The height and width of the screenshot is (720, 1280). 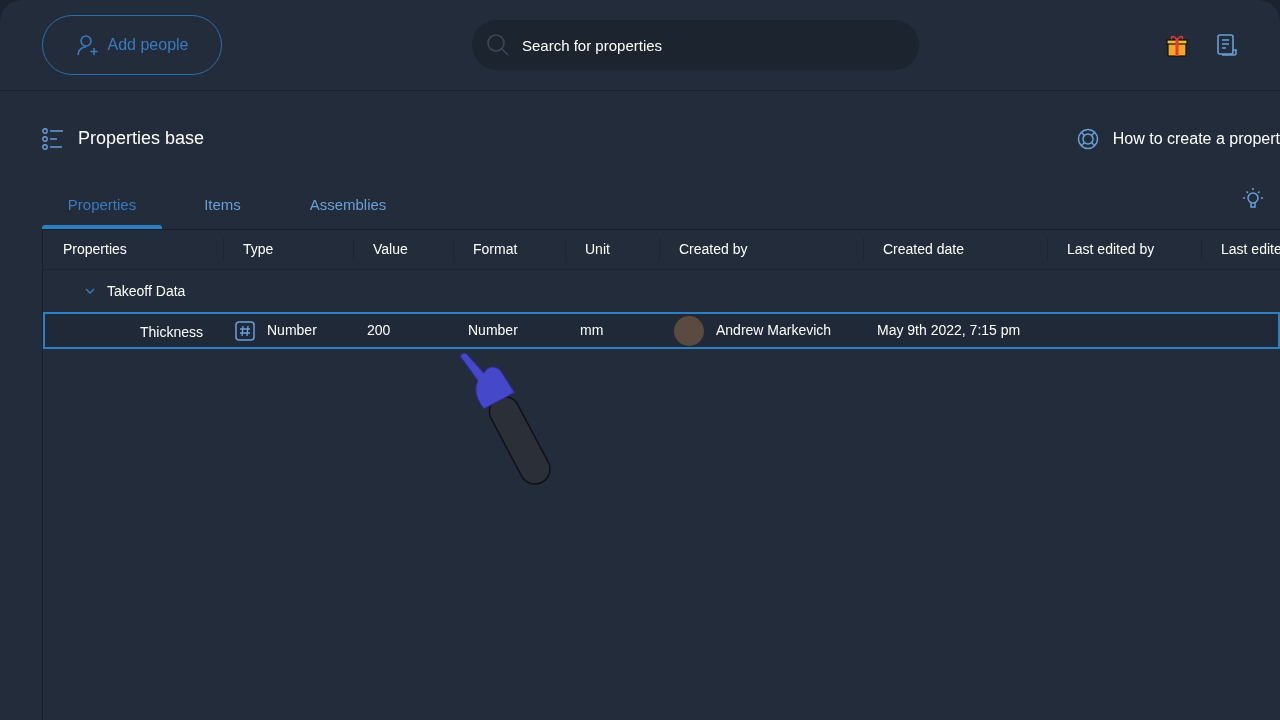 I want to click on table-cell-text: May 9th 2022, 7:15 pm, so click(x=949, y=330).